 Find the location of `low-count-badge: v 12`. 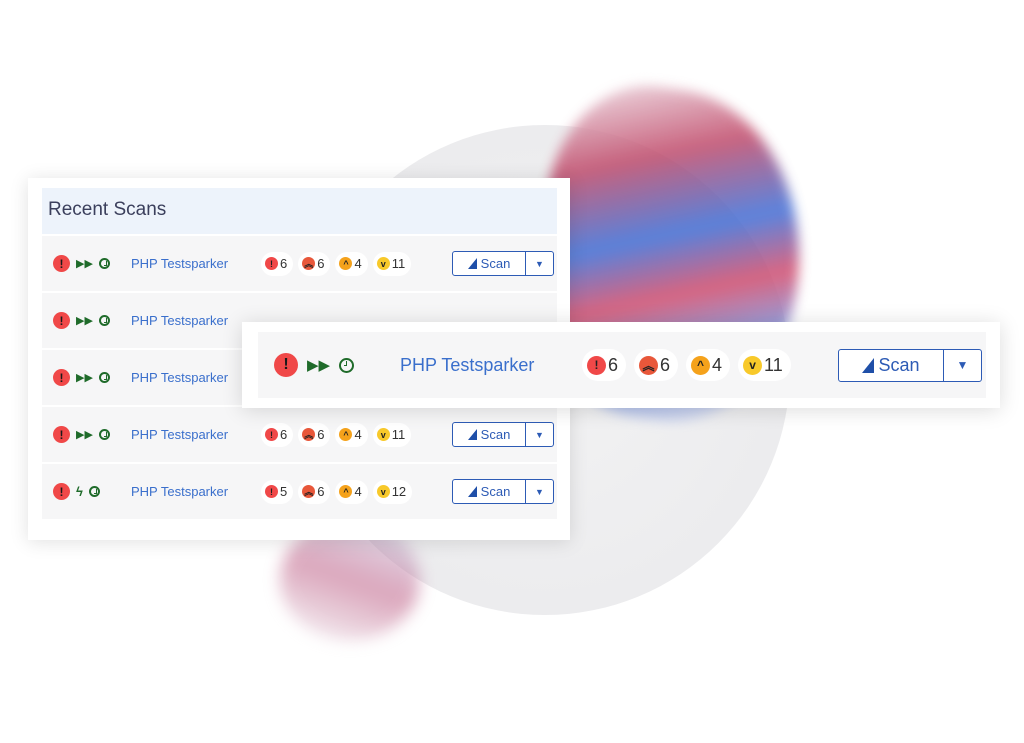

low-count-badge: v 12 is located at coordinates (392, 491).